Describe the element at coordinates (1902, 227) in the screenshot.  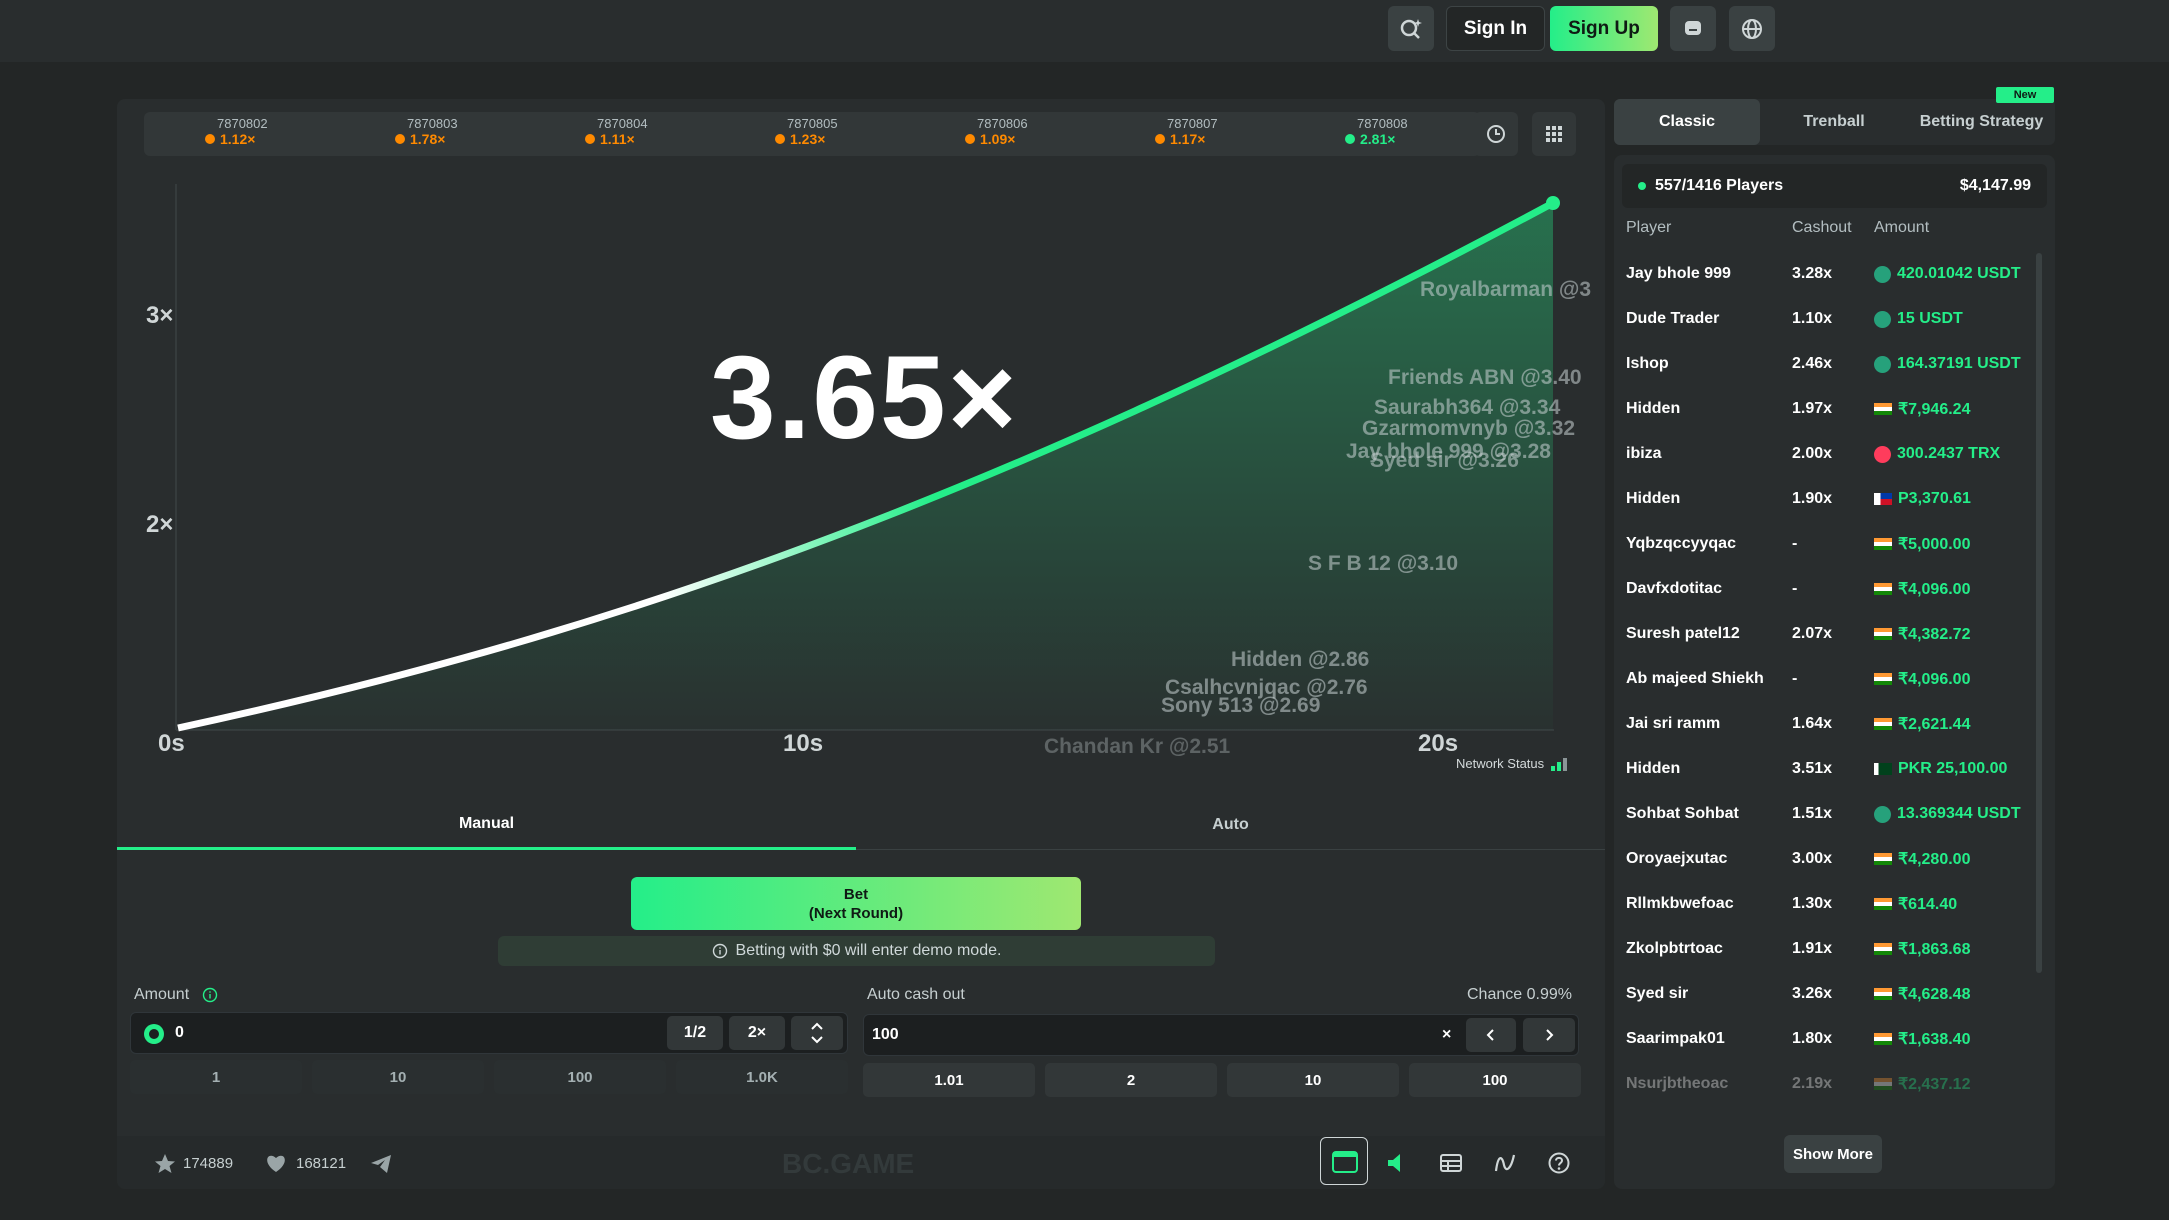
I see `col-amount: Amount` at that location.